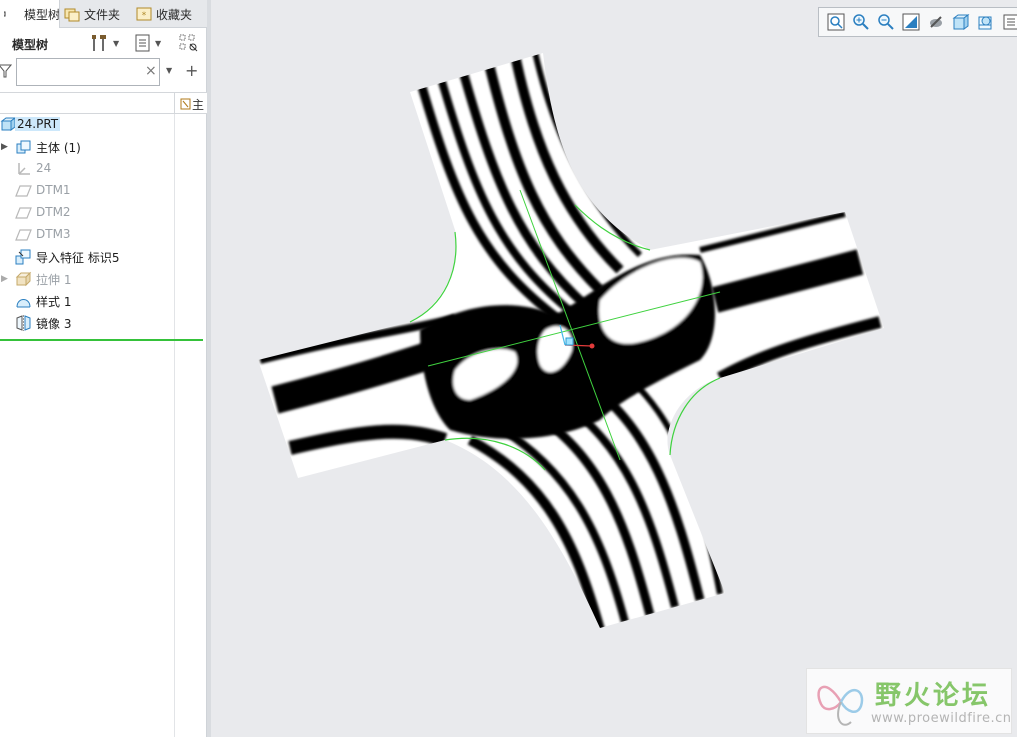  I want to click on plus-icon: +, so click(191, 70).